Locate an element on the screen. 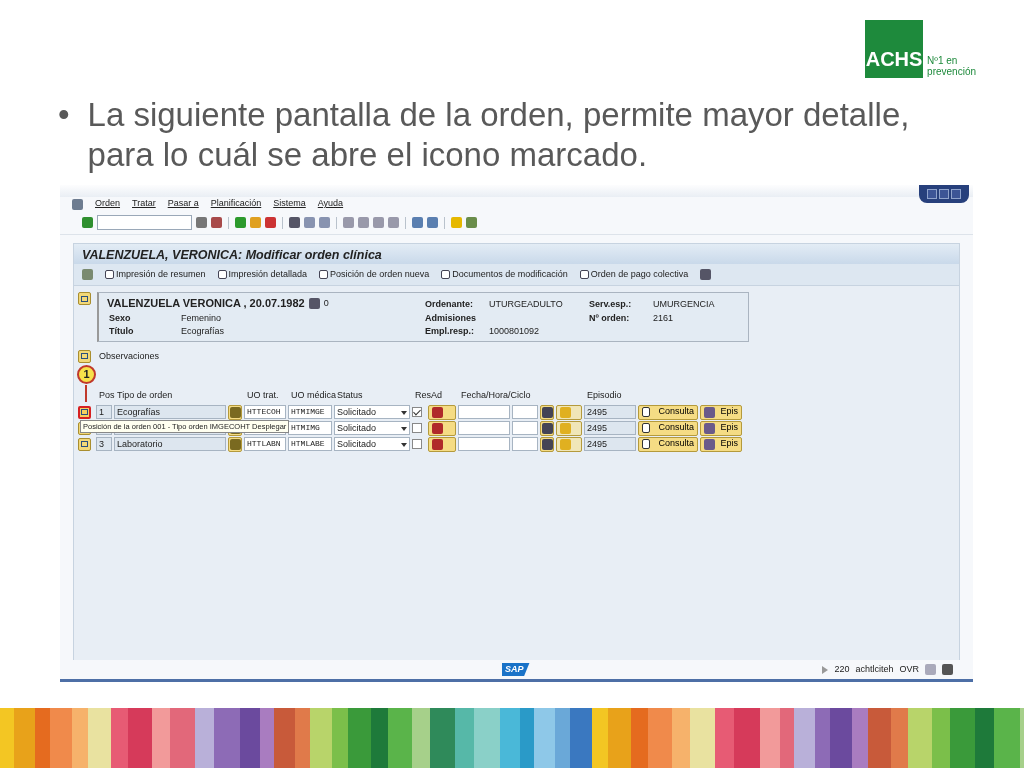 This screenshot has width=1024, height=768. screen-title: VALENZUELA, VERONICA: Modificar orden clínica is located at coordinates (516, 254).